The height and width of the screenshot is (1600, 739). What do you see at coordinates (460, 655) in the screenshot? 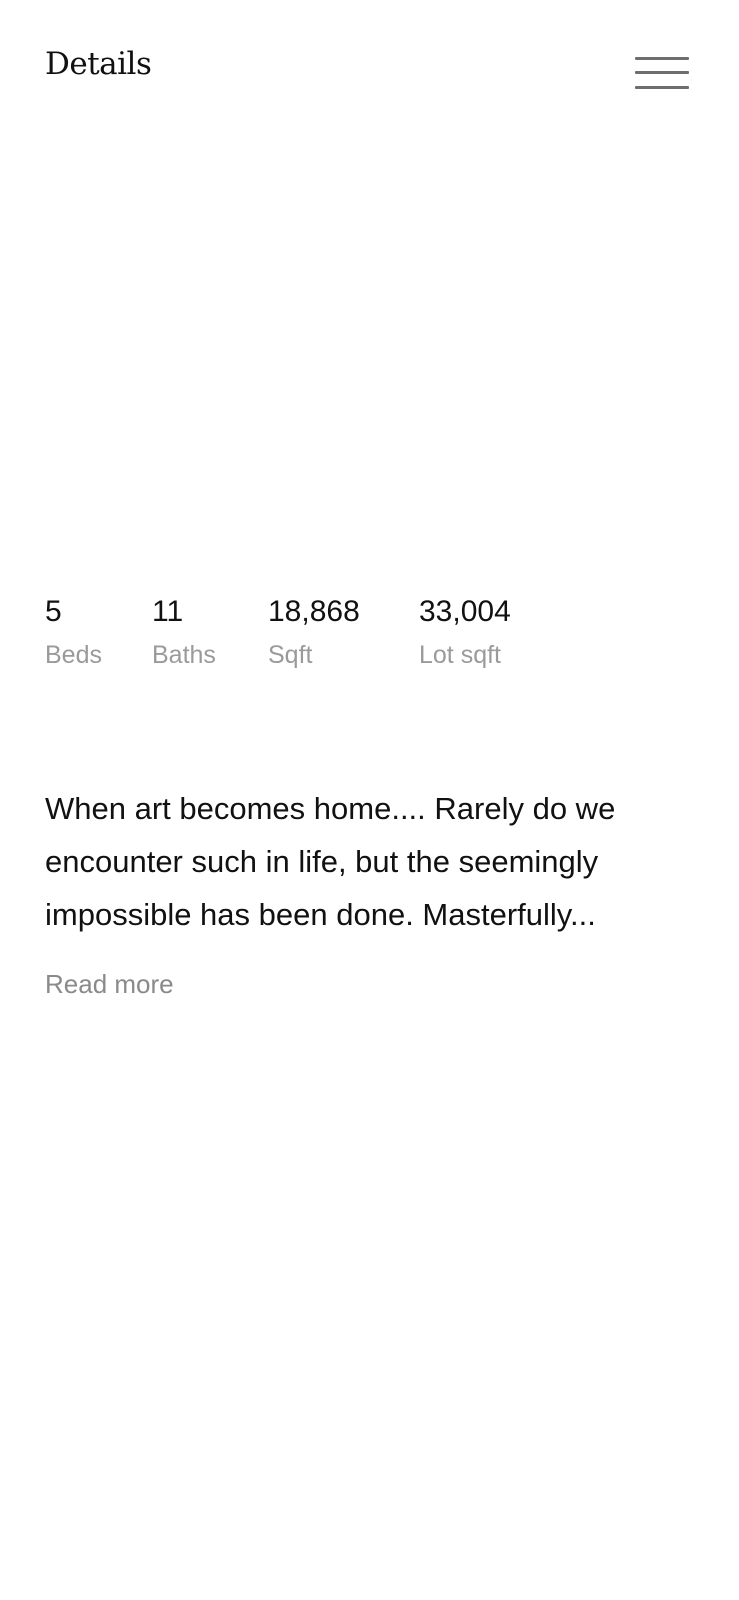
I see `stat-lot-sqft-label: Lot sqft` at bounding box center [460, 655].